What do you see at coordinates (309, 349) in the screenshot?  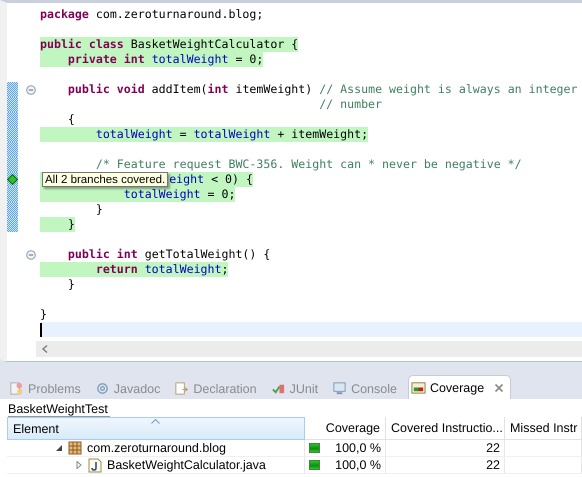 I see `horizontal-scrollbar` at bounding box center [309, 349].